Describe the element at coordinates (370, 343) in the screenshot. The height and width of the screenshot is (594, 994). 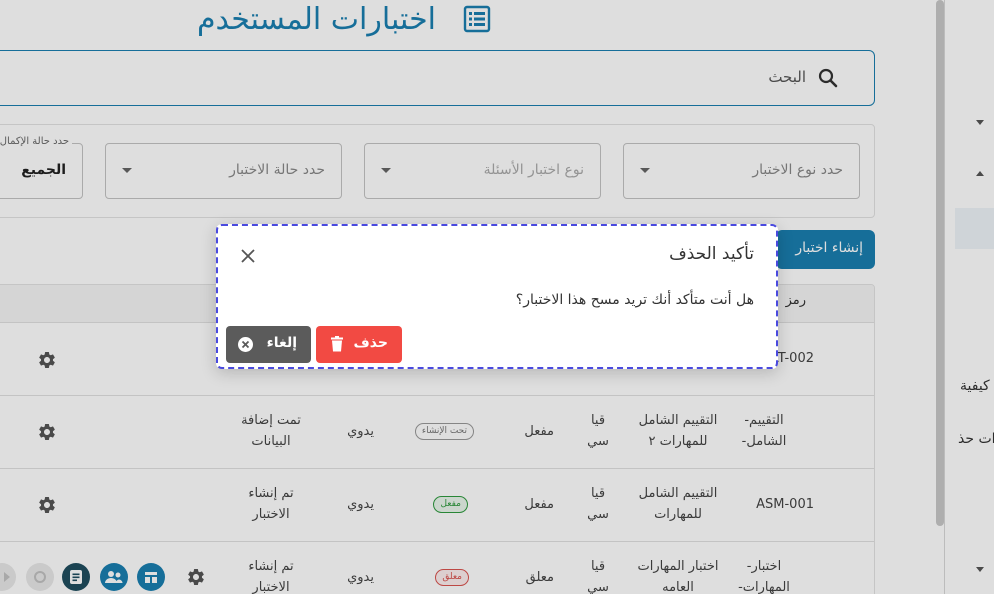
I see `delete-button-label: حذف` at that location.